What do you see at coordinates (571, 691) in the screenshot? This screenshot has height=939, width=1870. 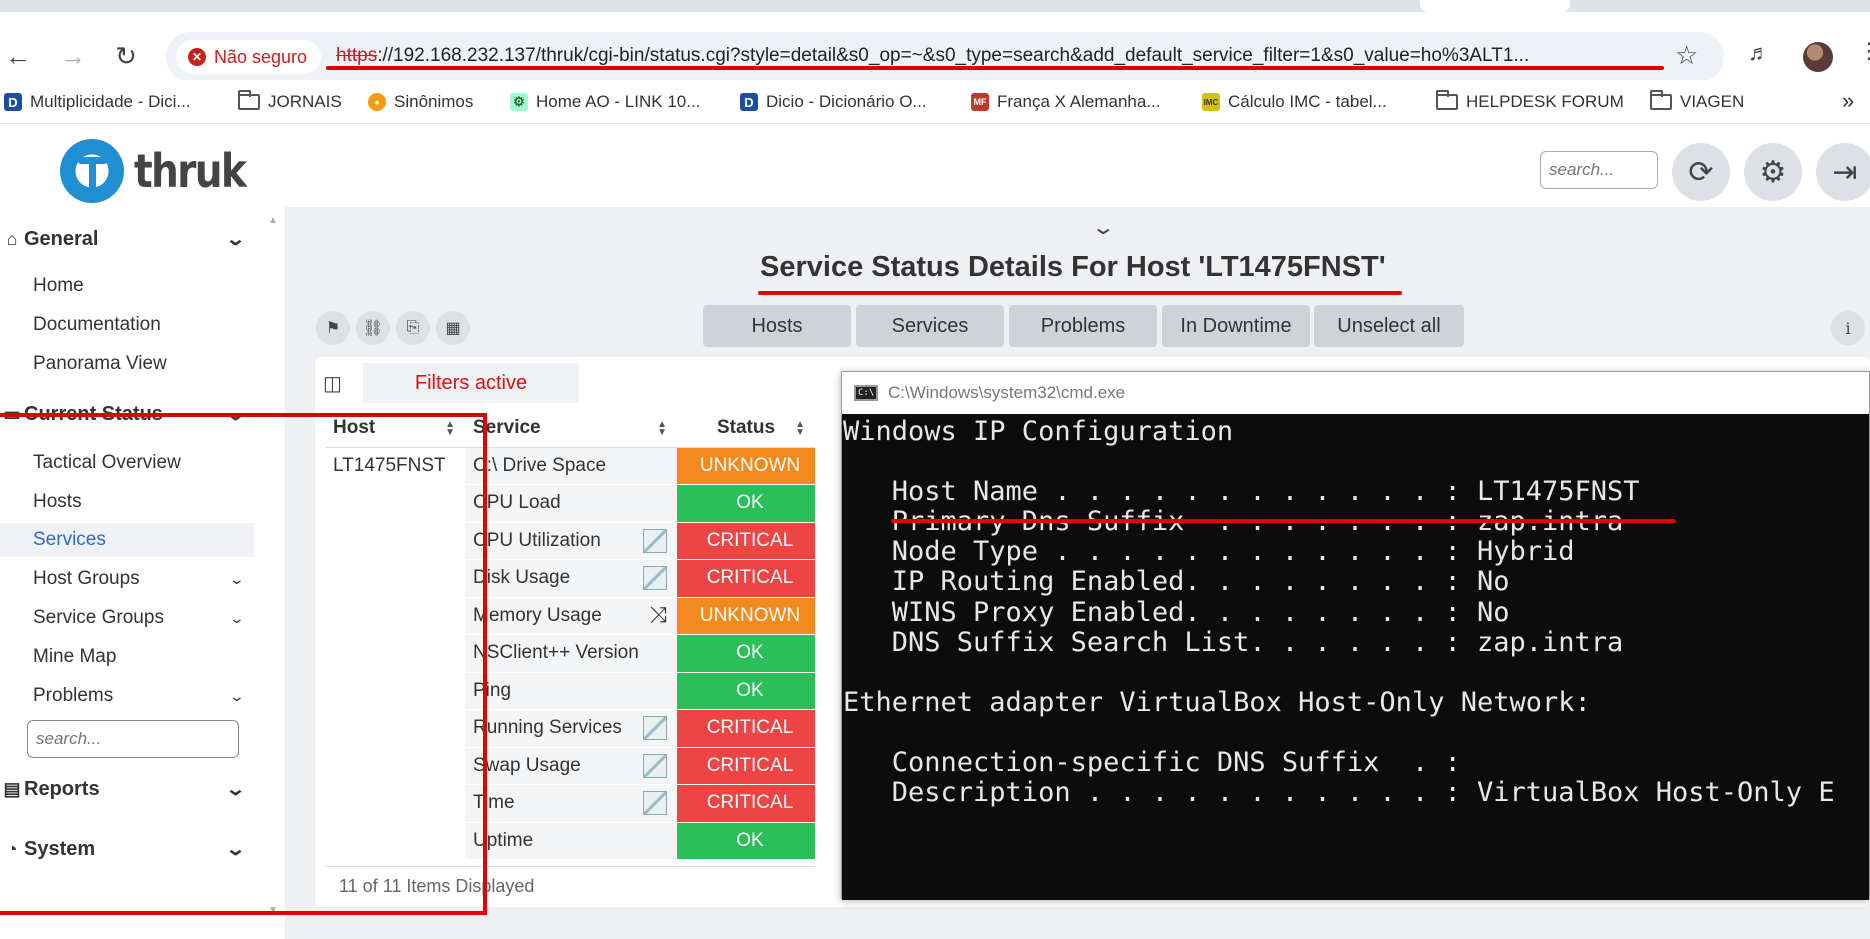 I see `service-cell: Ping` at bounding box center [571, 691].